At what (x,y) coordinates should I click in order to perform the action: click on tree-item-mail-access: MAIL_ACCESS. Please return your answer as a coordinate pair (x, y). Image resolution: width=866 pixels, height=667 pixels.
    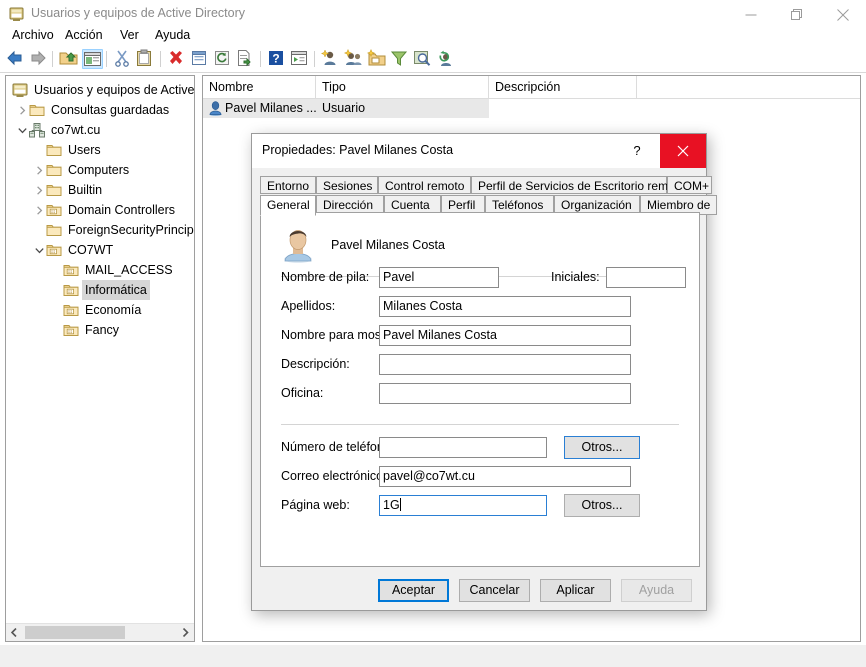
    Looking at the image, I should click on (100, 270).